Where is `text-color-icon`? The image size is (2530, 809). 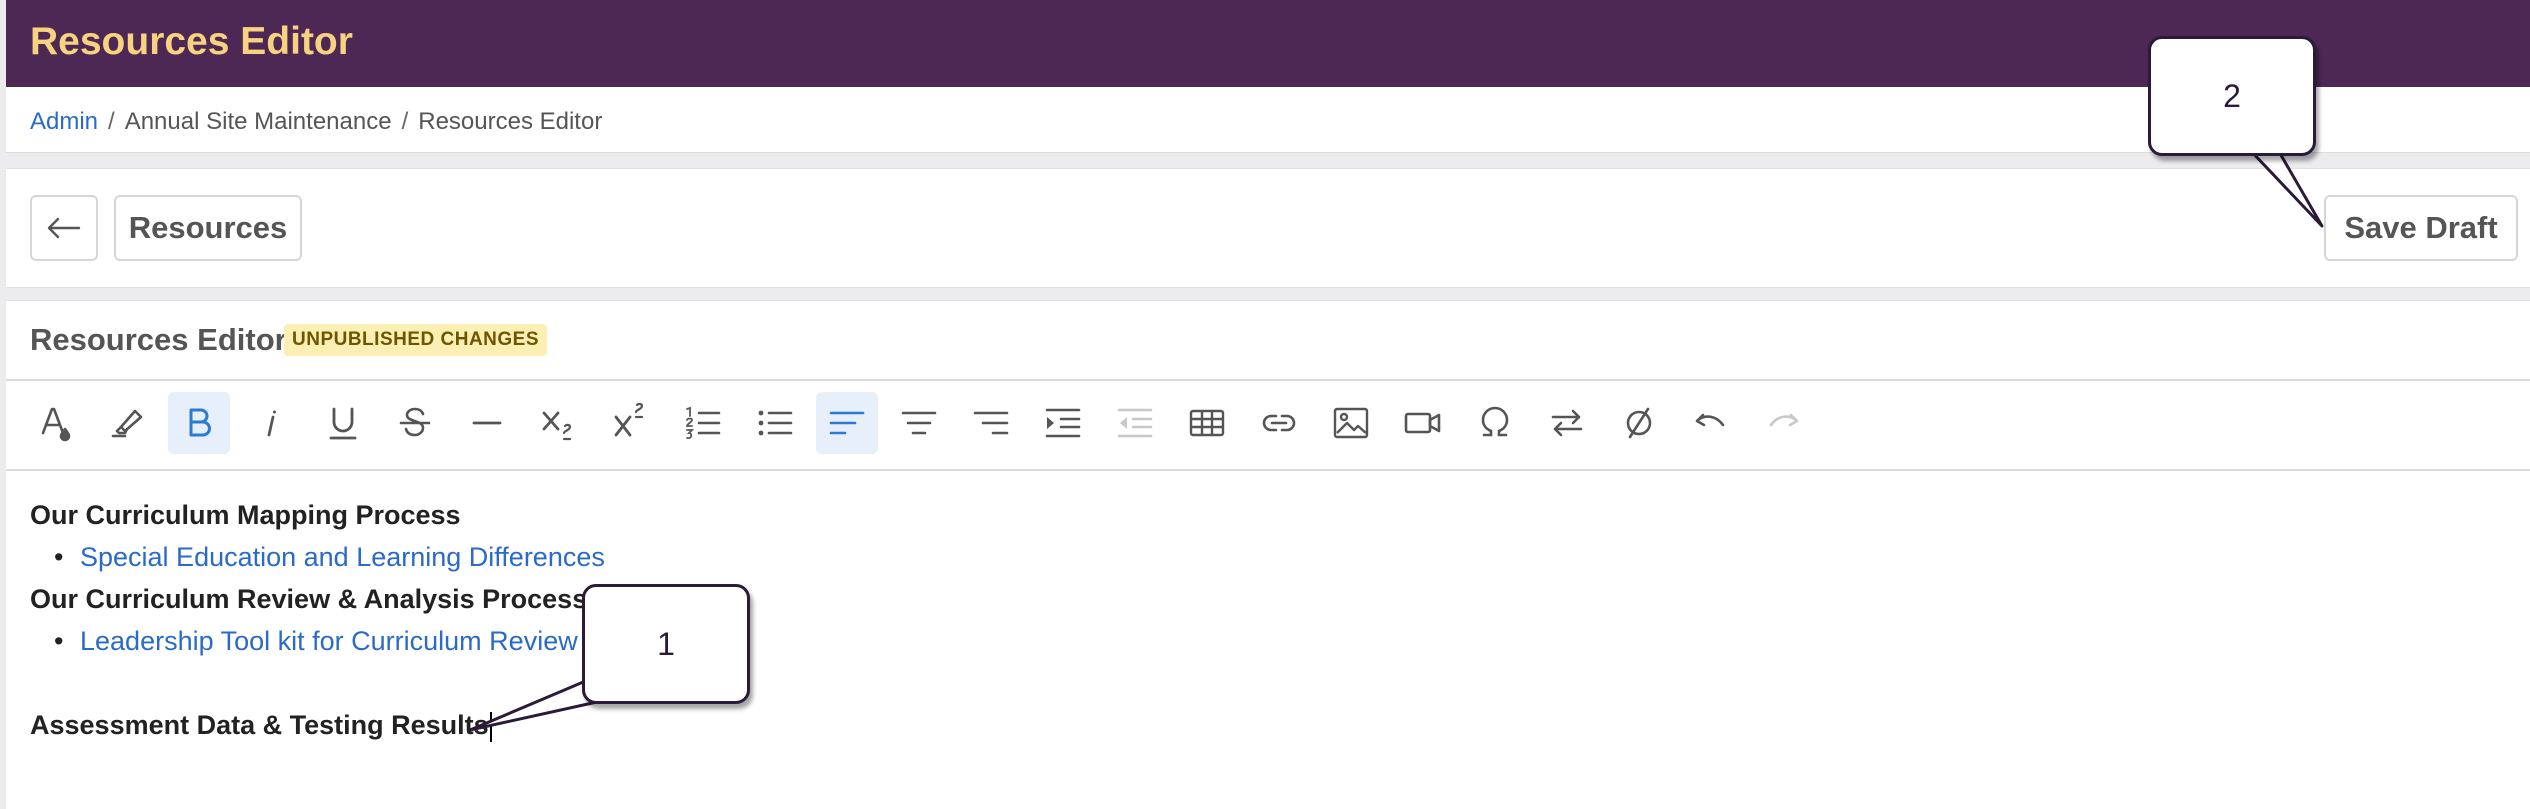
text-color-icon is located at coordinates (56, 424).